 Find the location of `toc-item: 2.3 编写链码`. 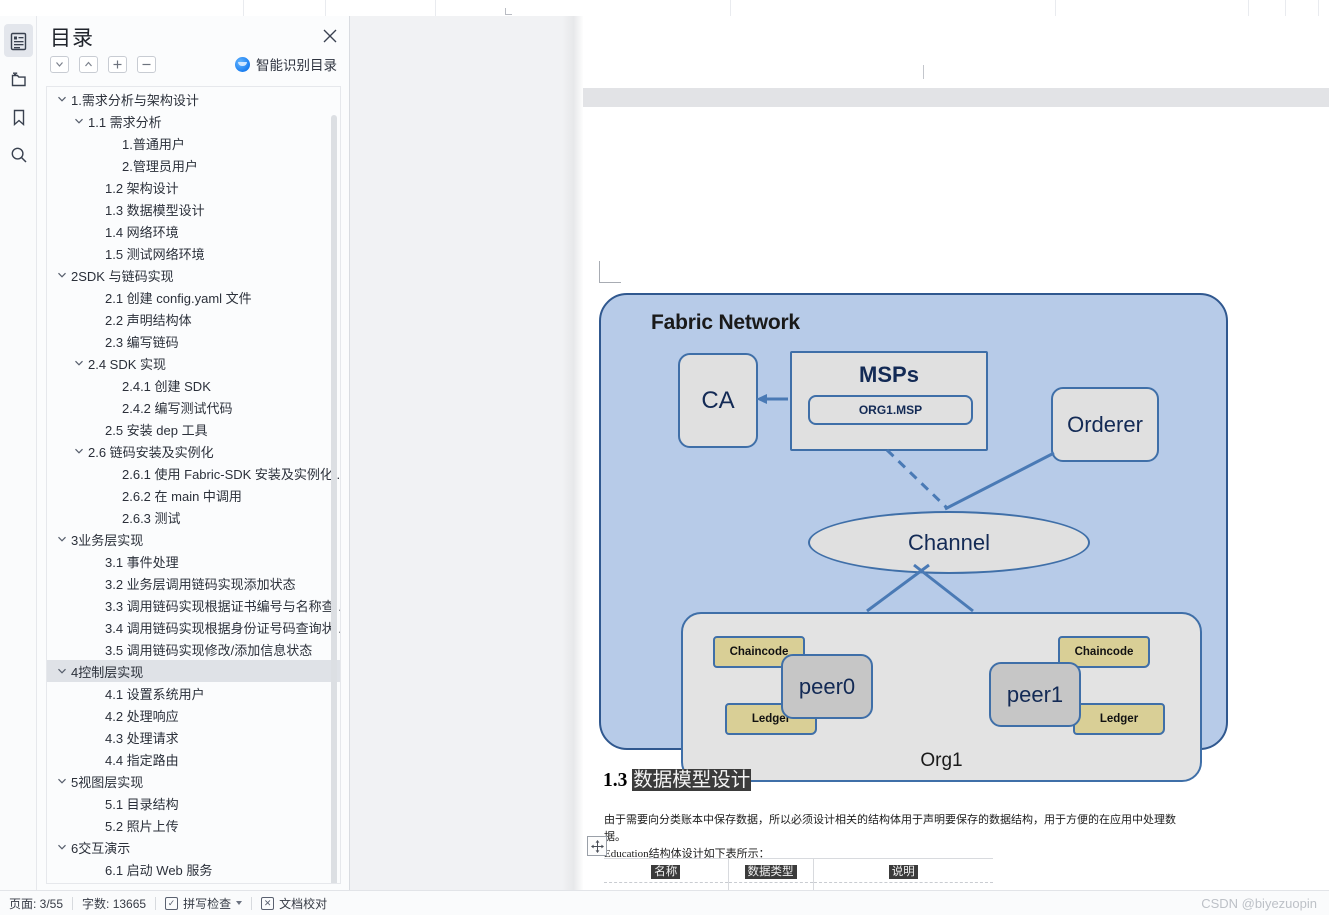

toc-item: 2.3 编写链码 is located at coordinates (193, 341).